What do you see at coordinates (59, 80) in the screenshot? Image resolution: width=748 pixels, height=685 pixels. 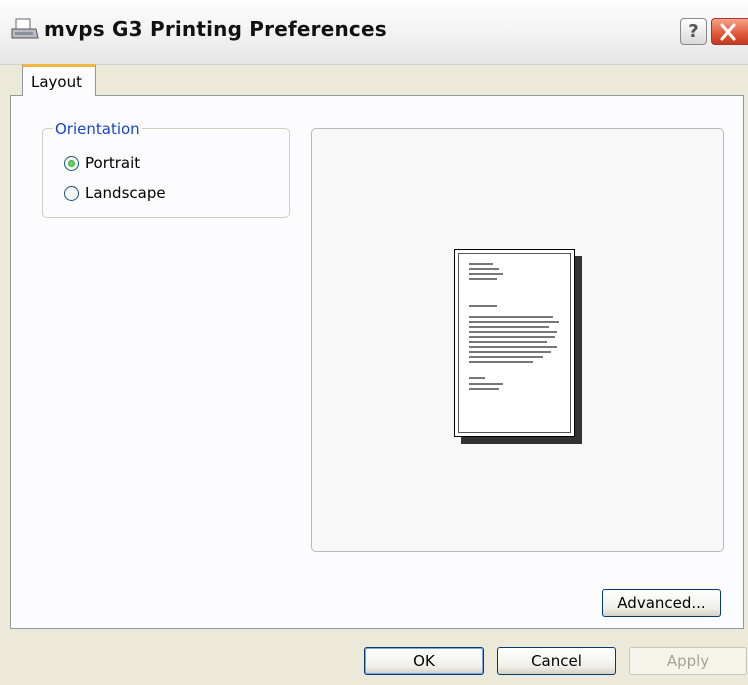 I see `tab-layout: Layout` at bounding box center [59, 80].